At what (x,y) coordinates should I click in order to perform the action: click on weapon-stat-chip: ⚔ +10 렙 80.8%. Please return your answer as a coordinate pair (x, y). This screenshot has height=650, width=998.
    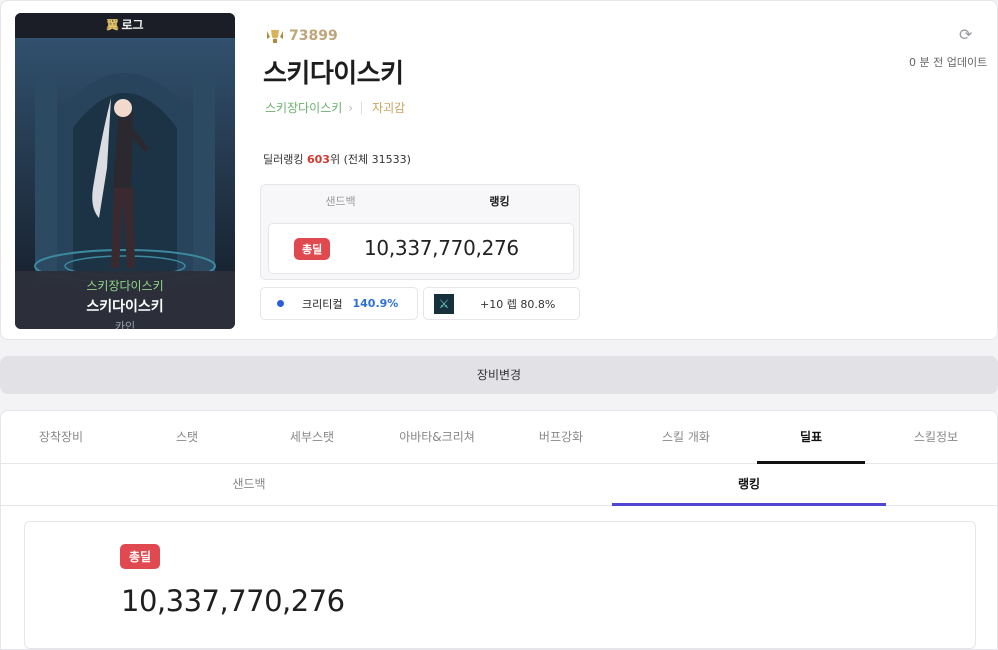
    Looking at the image, I should click on (501, 303).